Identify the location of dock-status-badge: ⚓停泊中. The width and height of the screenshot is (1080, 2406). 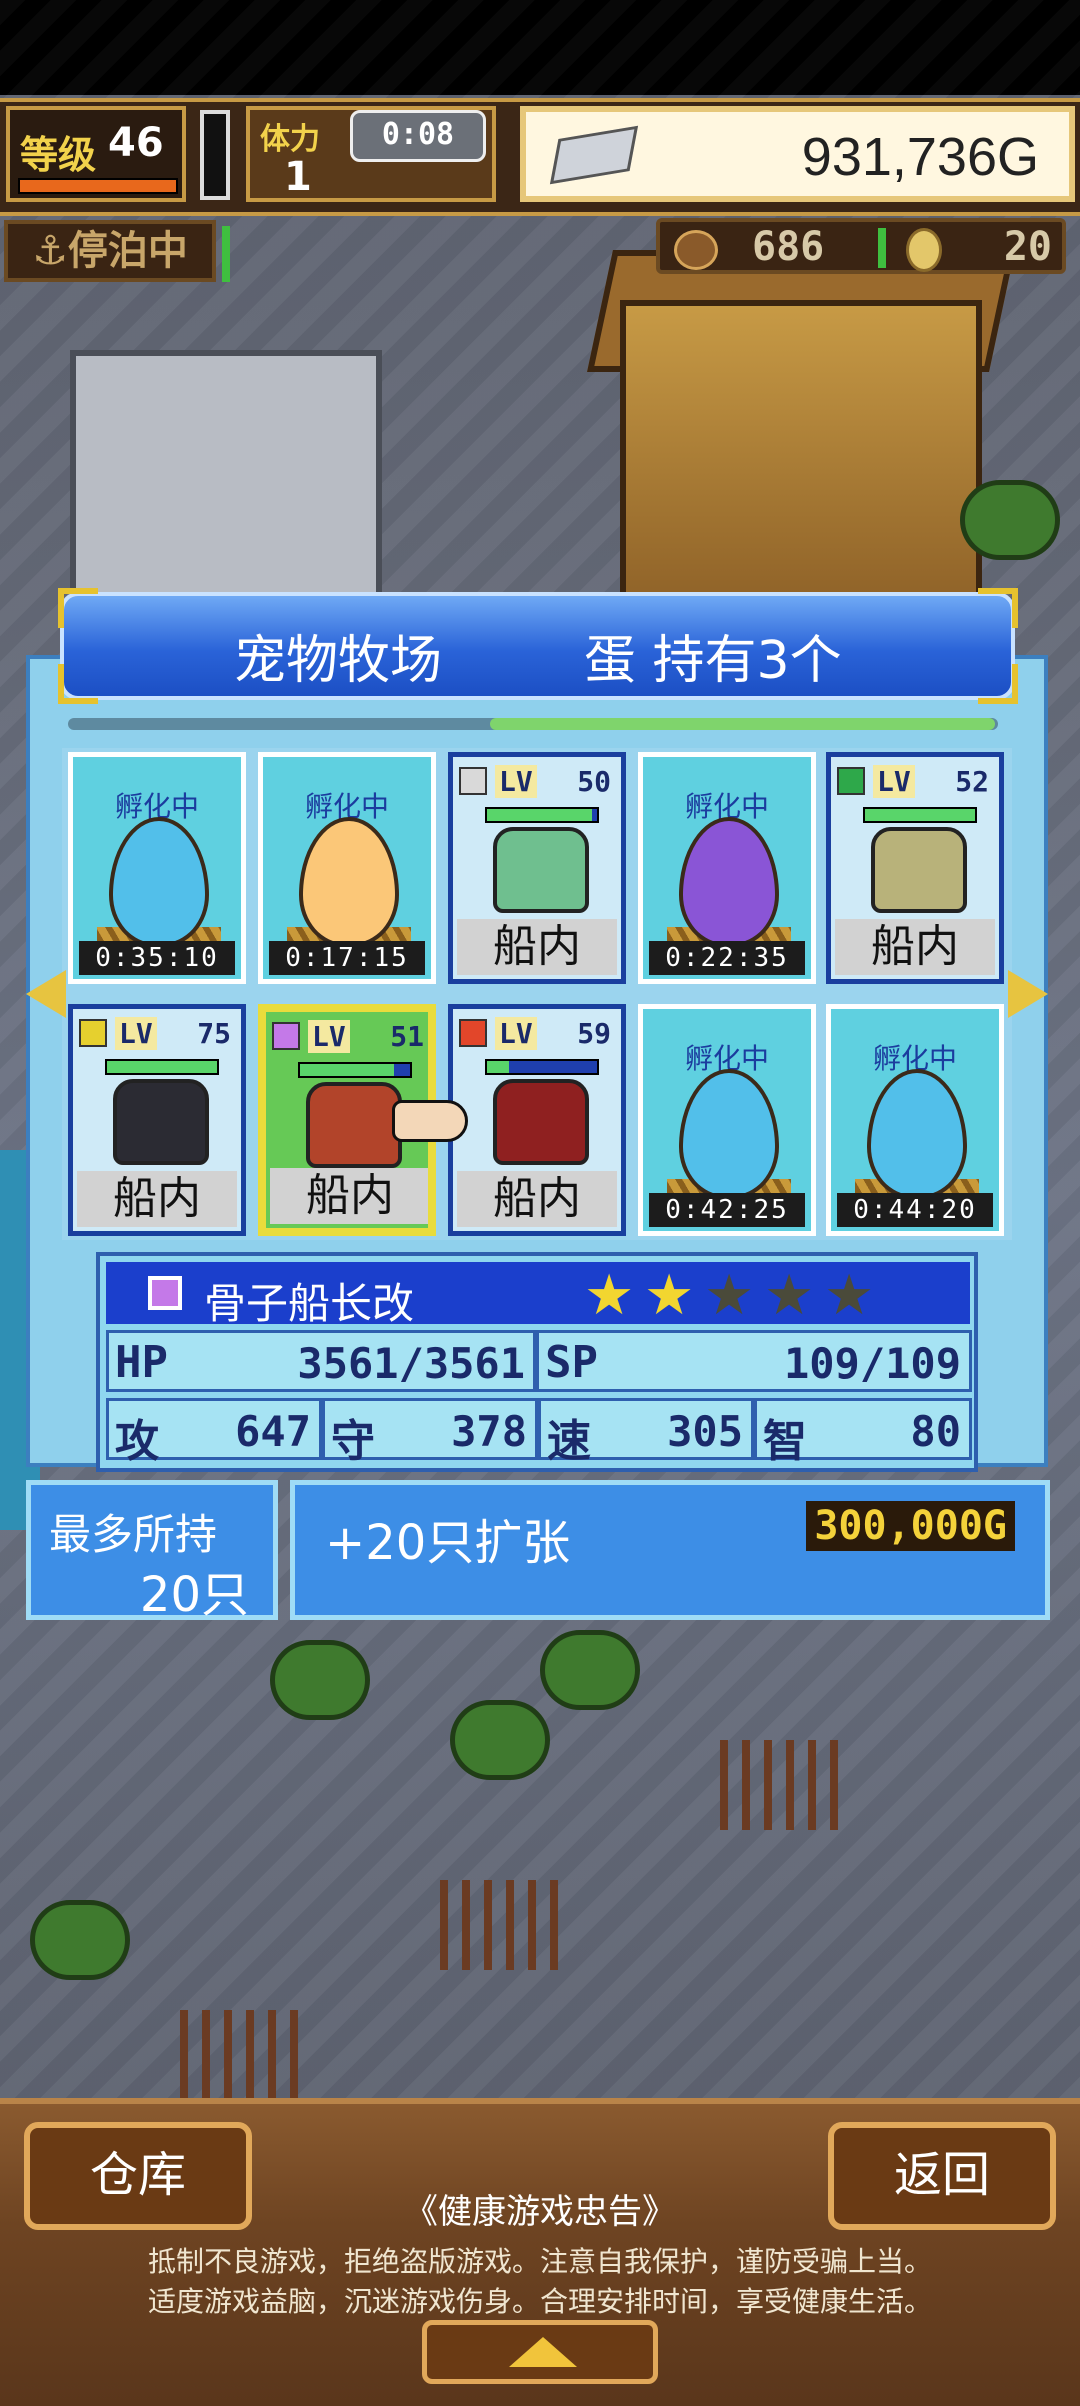
(110, 251).